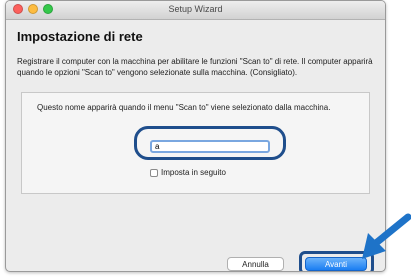 Image resolution: width=411 pixels, height=277 pixels. Describe the element at coordinates (154, 172) in the screenshot. I see `checkbox-box` at that location.